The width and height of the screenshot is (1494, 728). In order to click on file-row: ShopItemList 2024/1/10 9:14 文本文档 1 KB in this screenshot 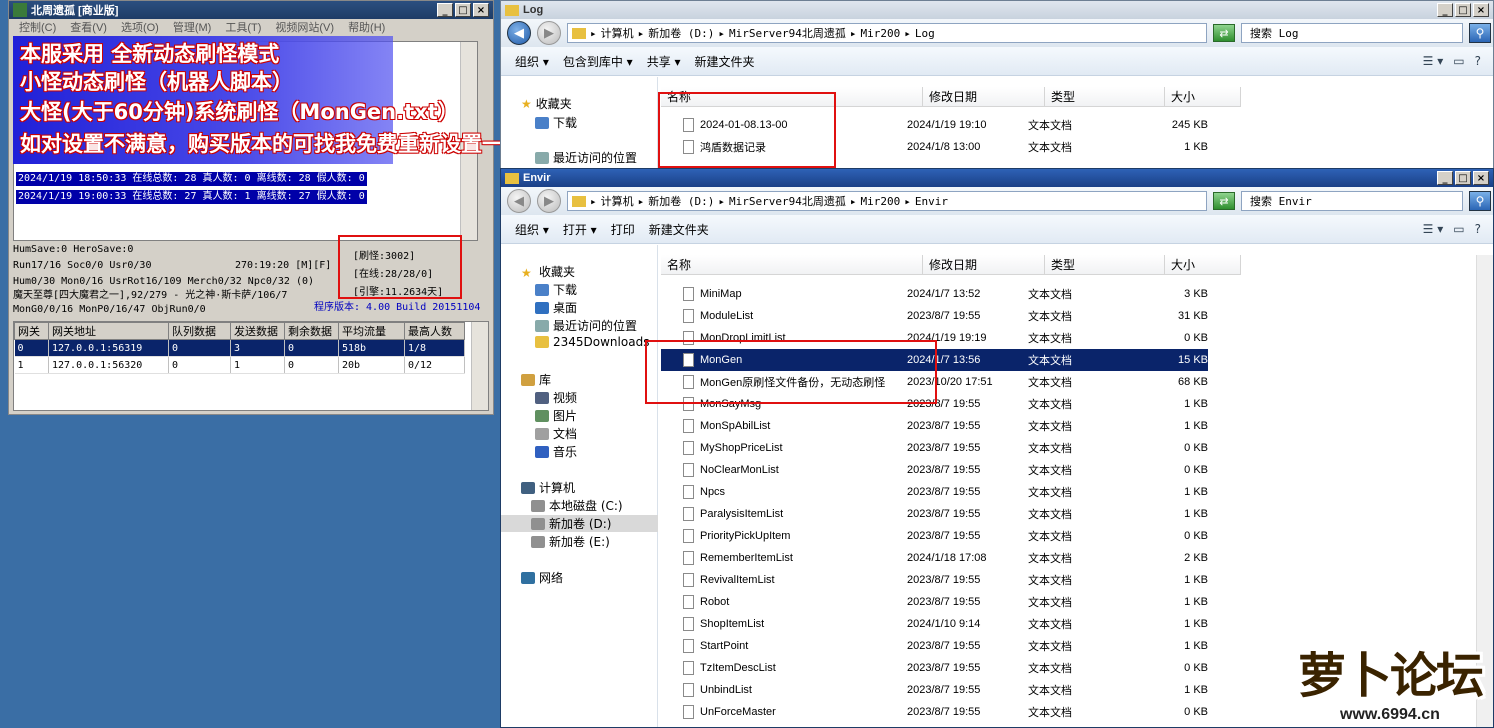, I will do `click(934, 624)`.